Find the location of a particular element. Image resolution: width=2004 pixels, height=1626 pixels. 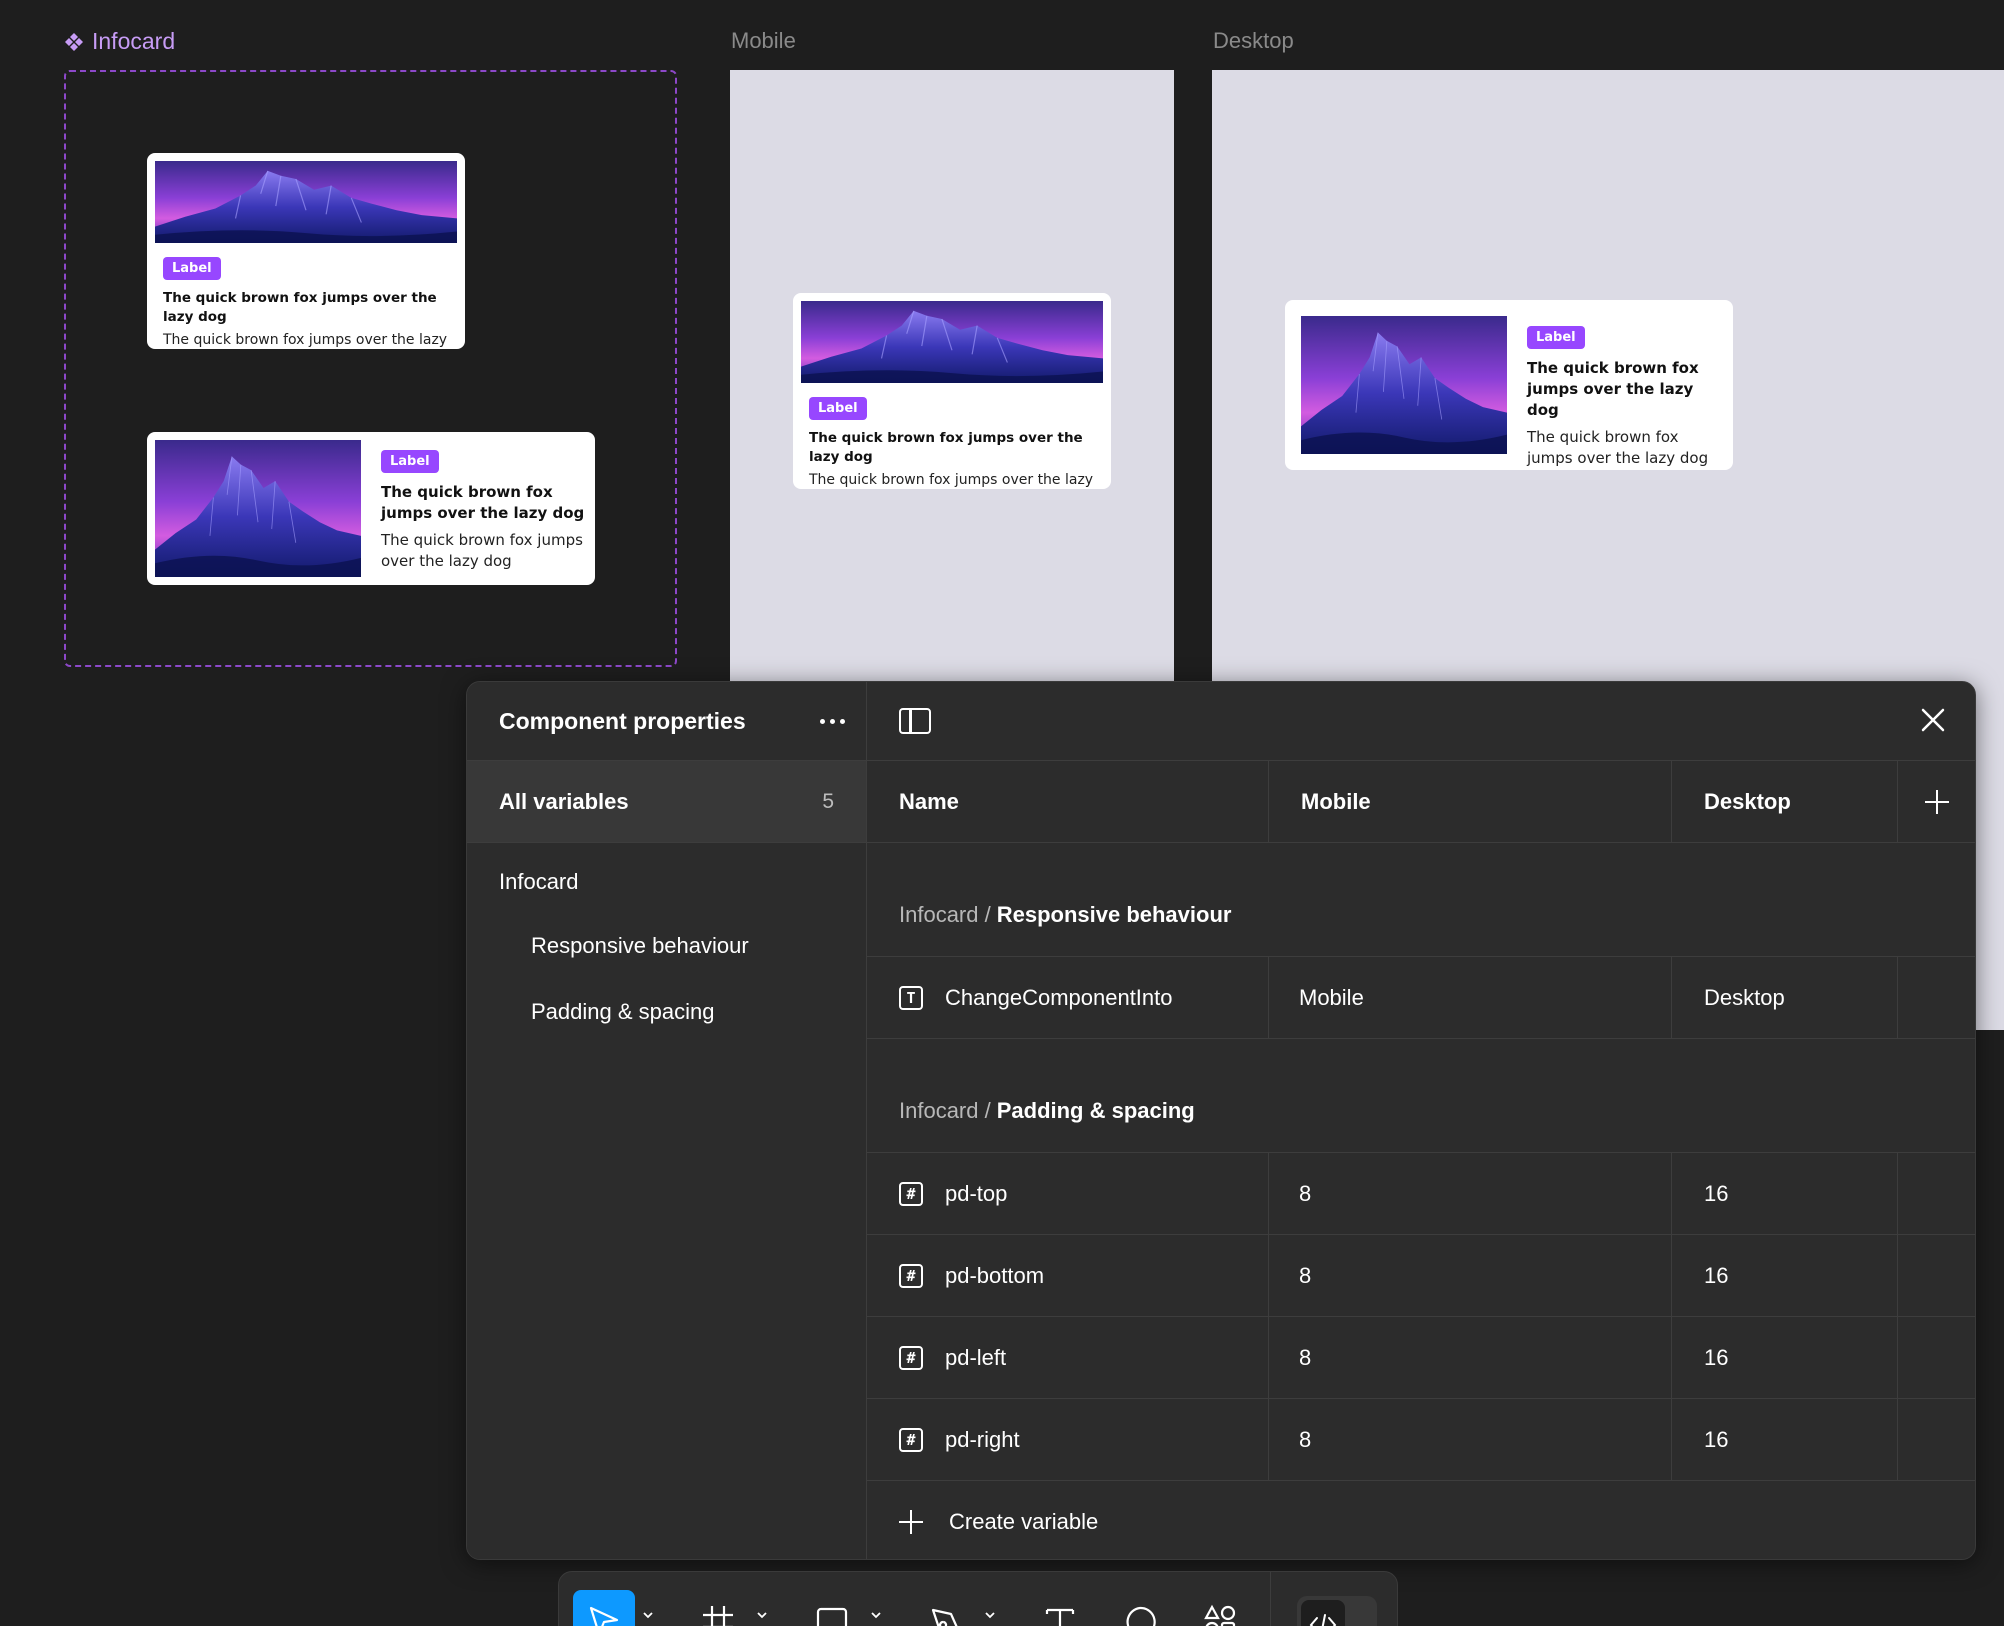

panel-title: Component properties is located at coordinates (622, 721).